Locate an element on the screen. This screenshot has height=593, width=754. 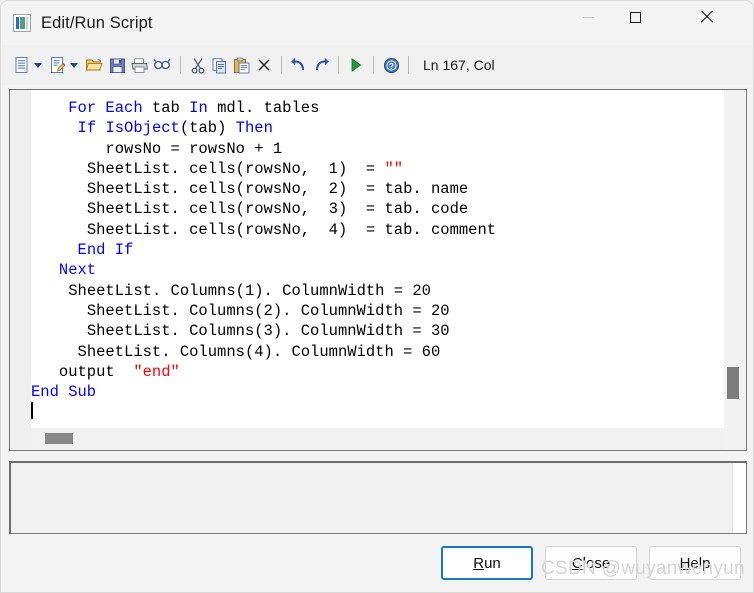
help-button-mnemonic: H is located at coordinates (685, 563).